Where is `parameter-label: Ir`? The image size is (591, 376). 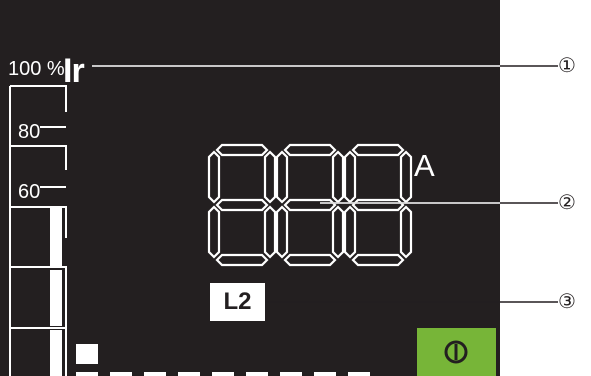 parameter-label: Ir is located at coordinates (74, 71).